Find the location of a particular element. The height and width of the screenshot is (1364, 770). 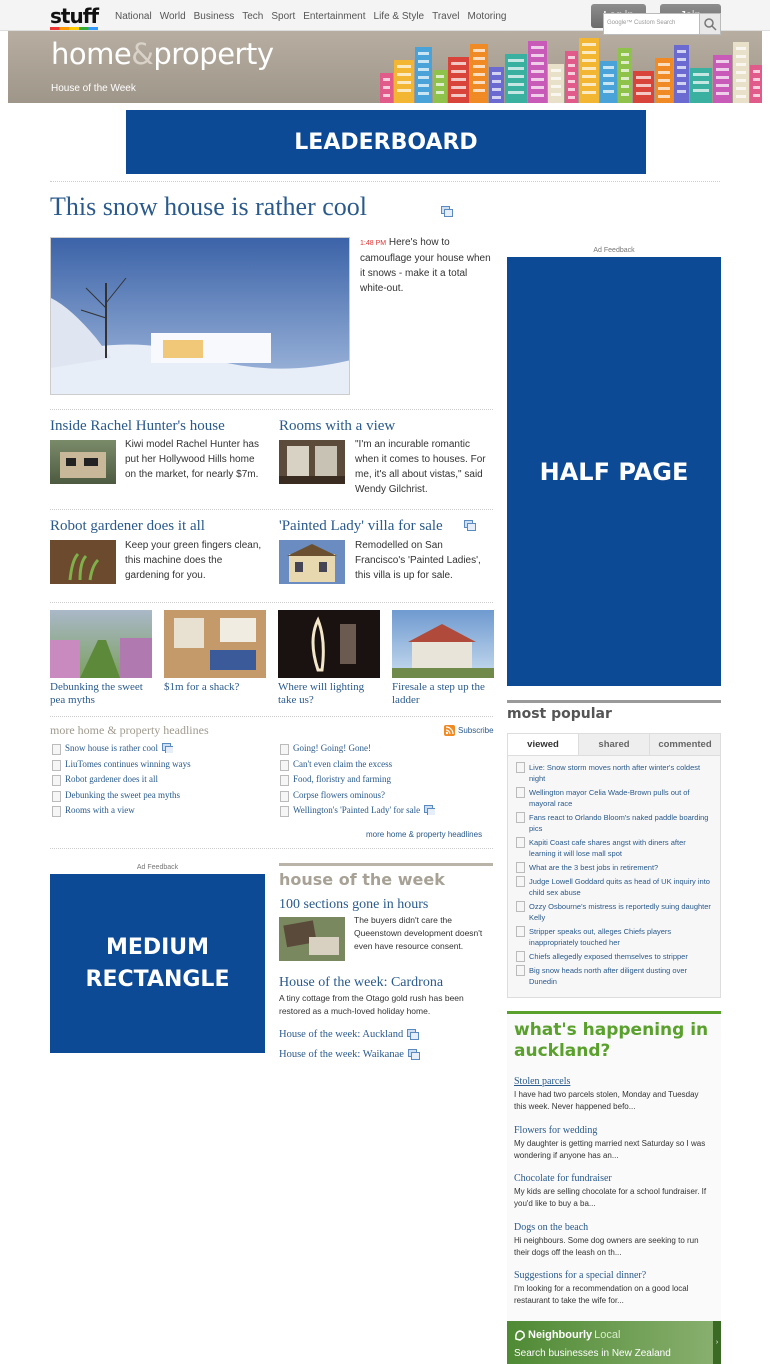

story-title: Robot gardener does it all is located at coordinates (127, 526).